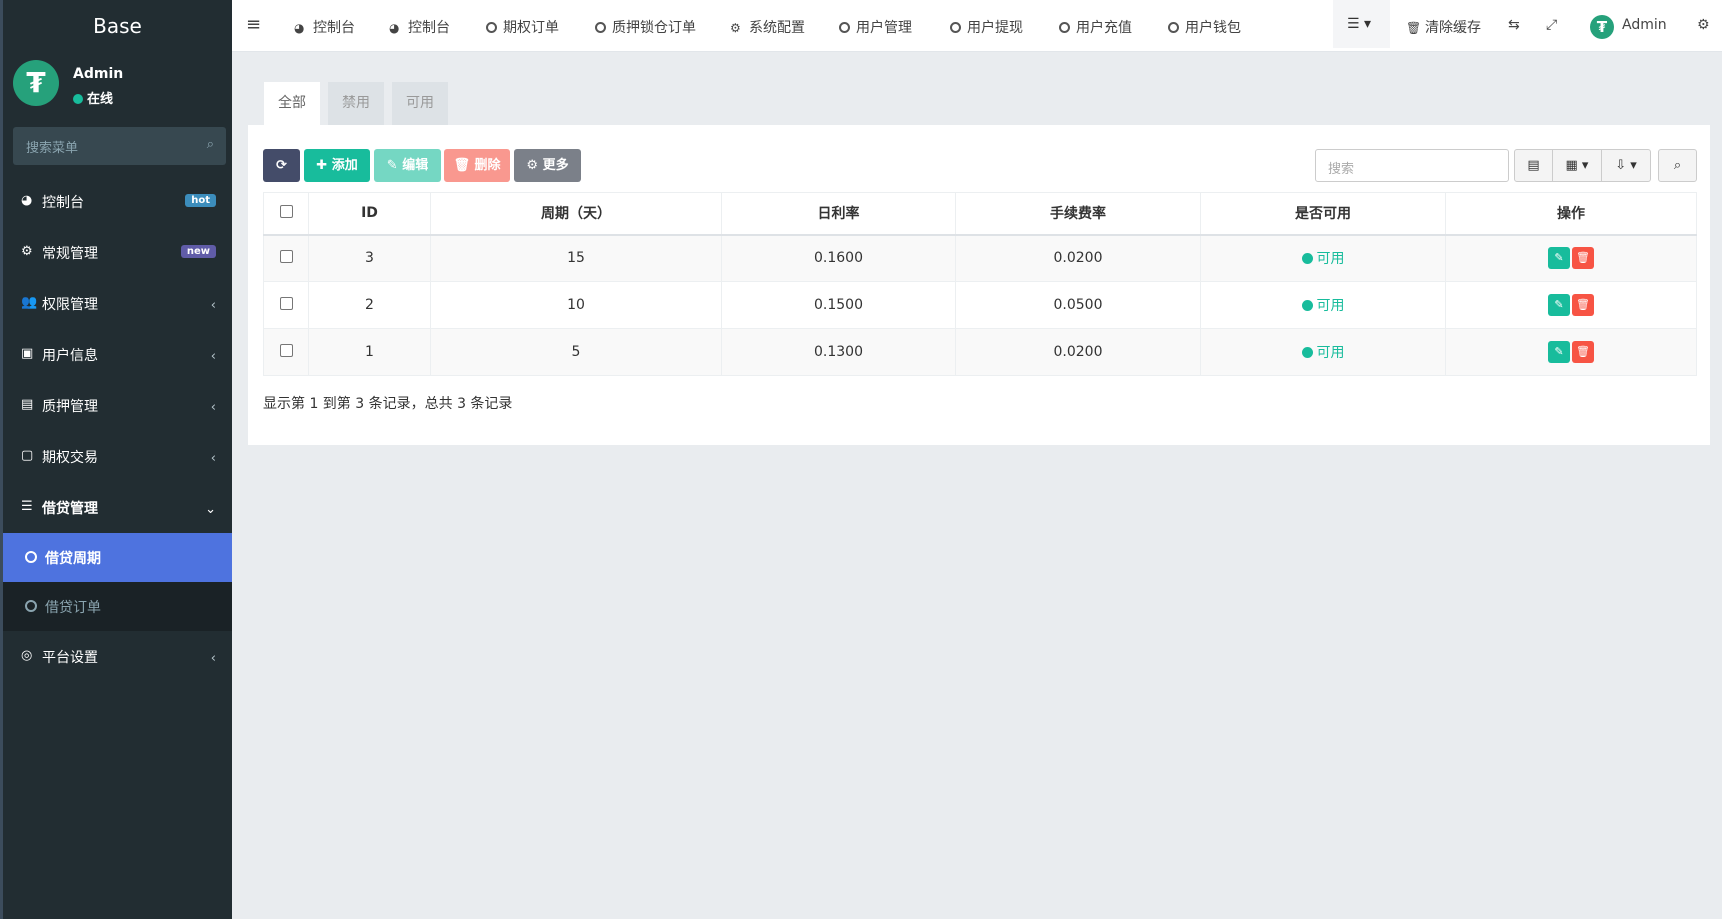 This screenshot has height=919, width=1722. I want to click on cell-rate: 0.1500, so click(838, 305).